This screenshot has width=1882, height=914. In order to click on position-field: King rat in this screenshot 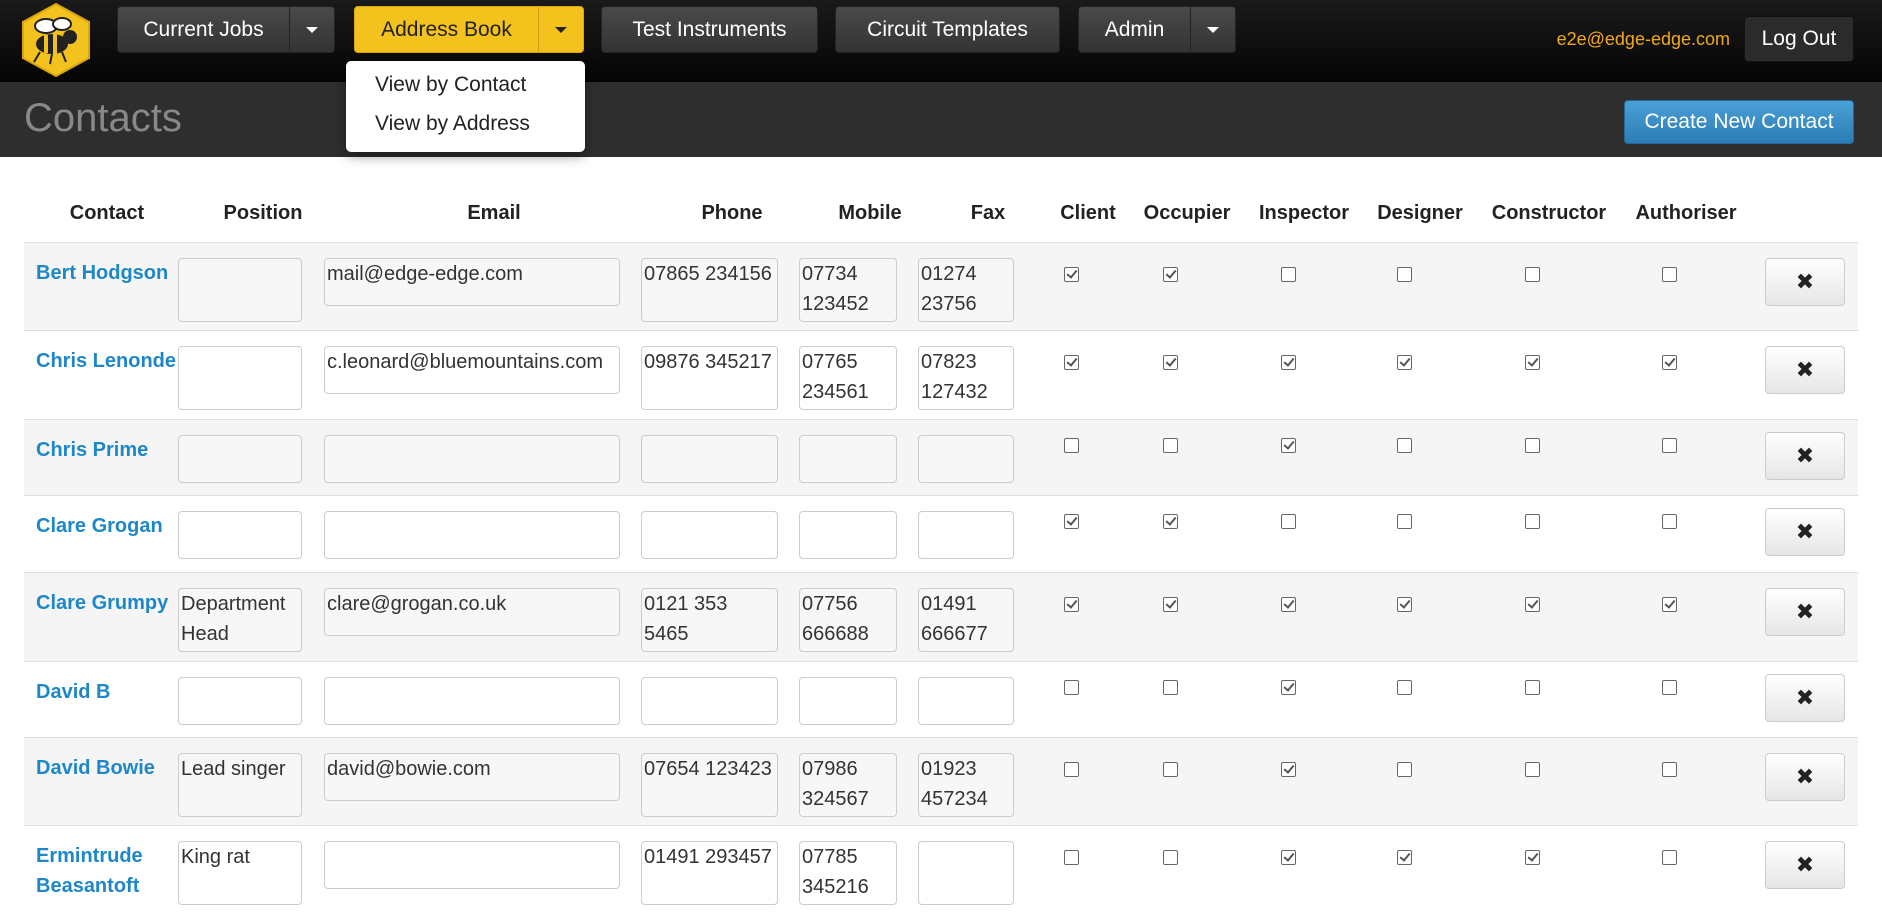, I will do `click(240, 873)`.